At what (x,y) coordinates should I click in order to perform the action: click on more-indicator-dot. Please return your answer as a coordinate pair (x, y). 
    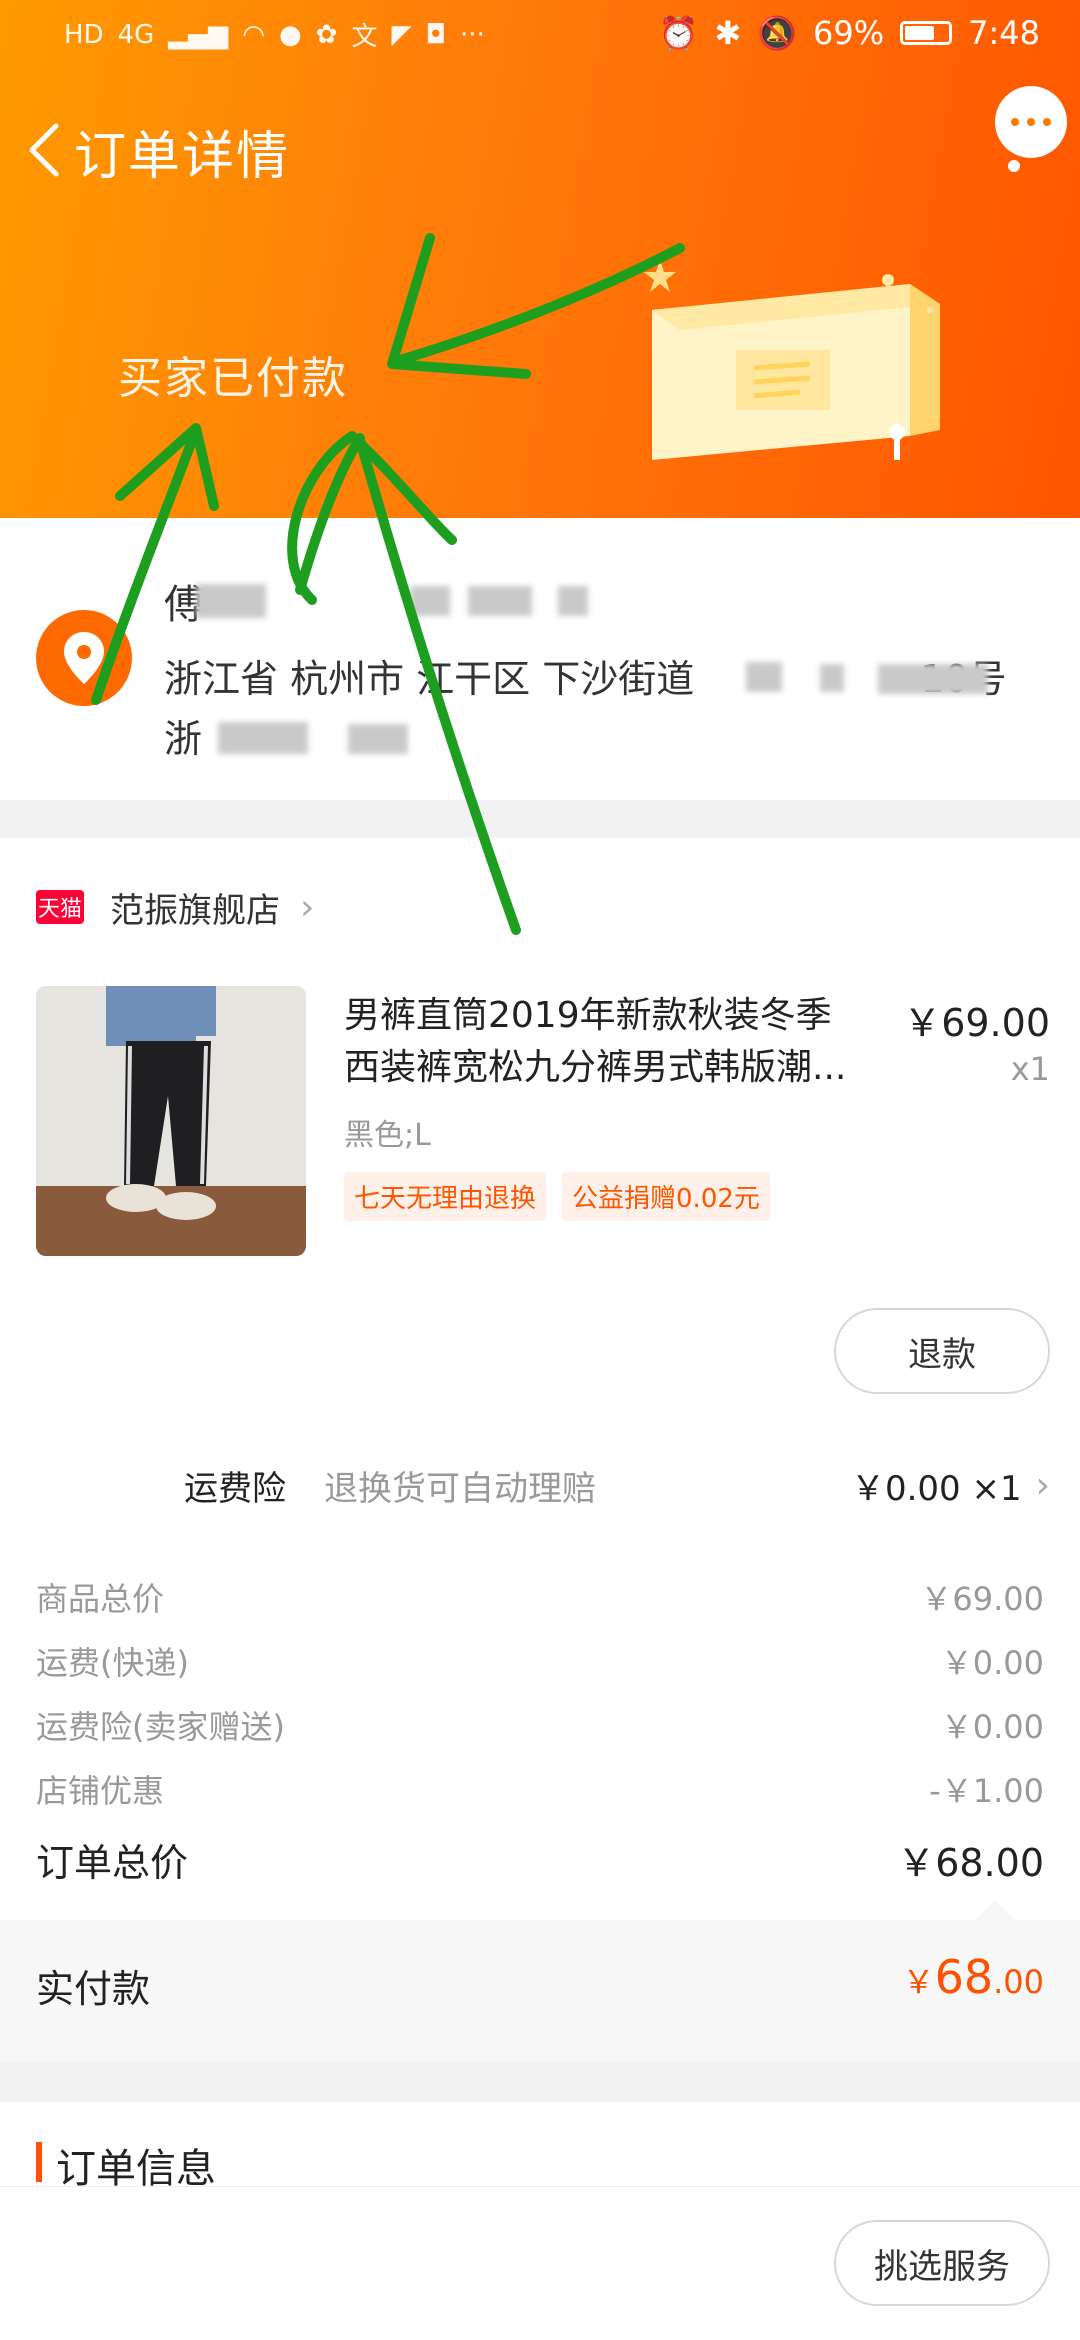
    Looking at the image, I should click on (1014, 166).